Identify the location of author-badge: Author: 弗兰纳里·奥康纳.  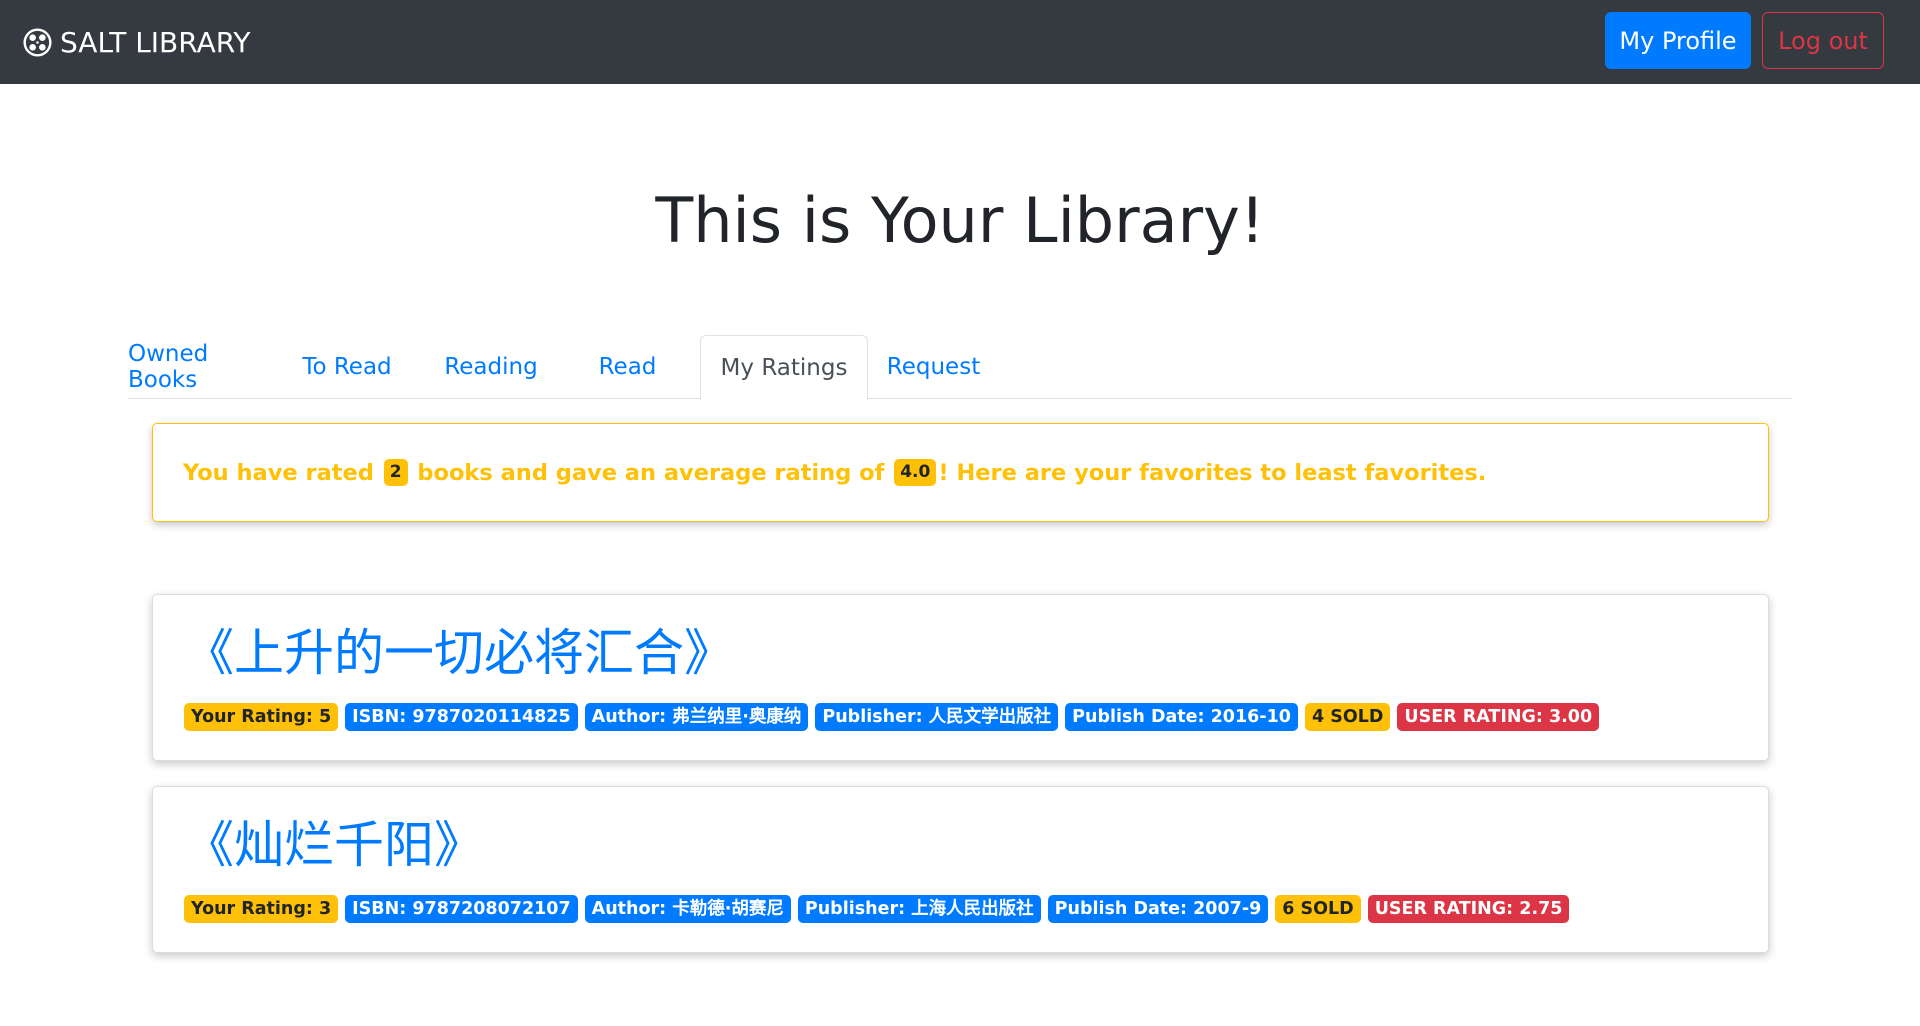
(696, 717).